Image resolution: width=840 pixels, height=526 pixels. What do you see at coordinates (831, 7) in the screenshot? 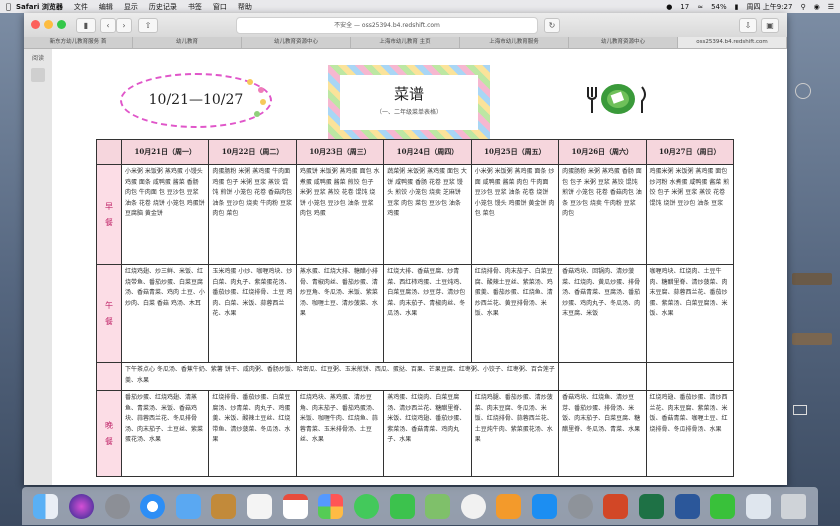
I see `notification-center-icon: ☰` at bounding box center [831, 7].